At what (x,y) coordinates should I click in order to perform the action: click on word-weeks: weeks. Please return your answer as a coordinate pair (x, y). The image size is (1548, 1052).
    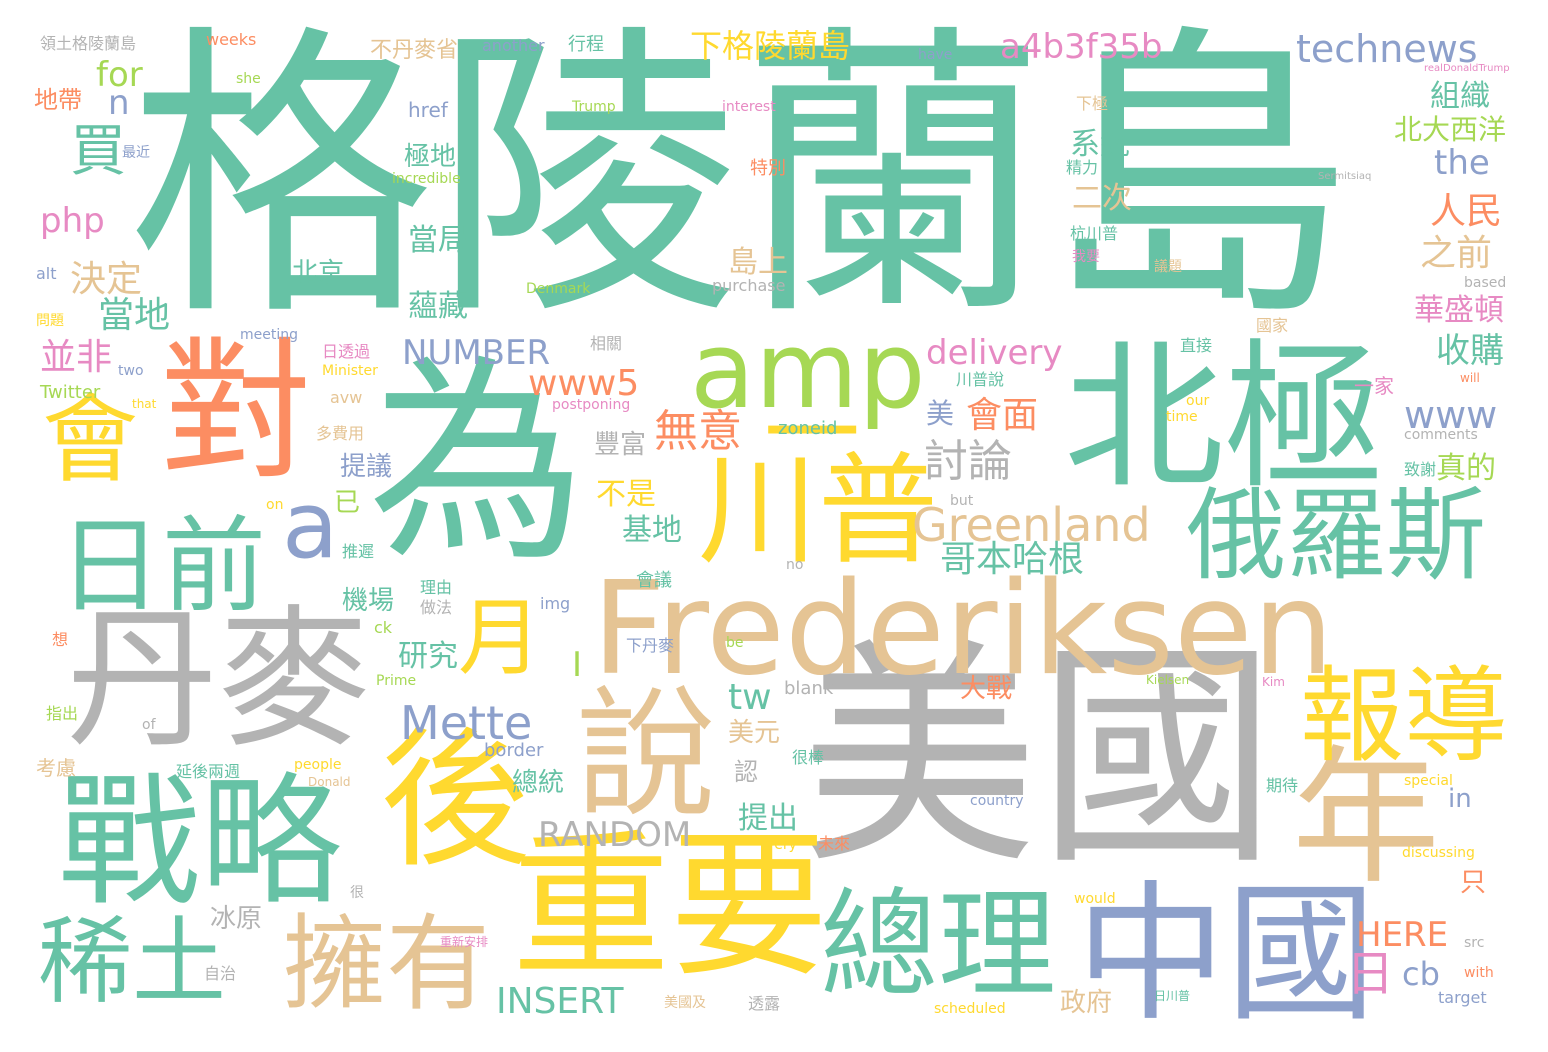
    Looking at the image, I should click on (231, 39).